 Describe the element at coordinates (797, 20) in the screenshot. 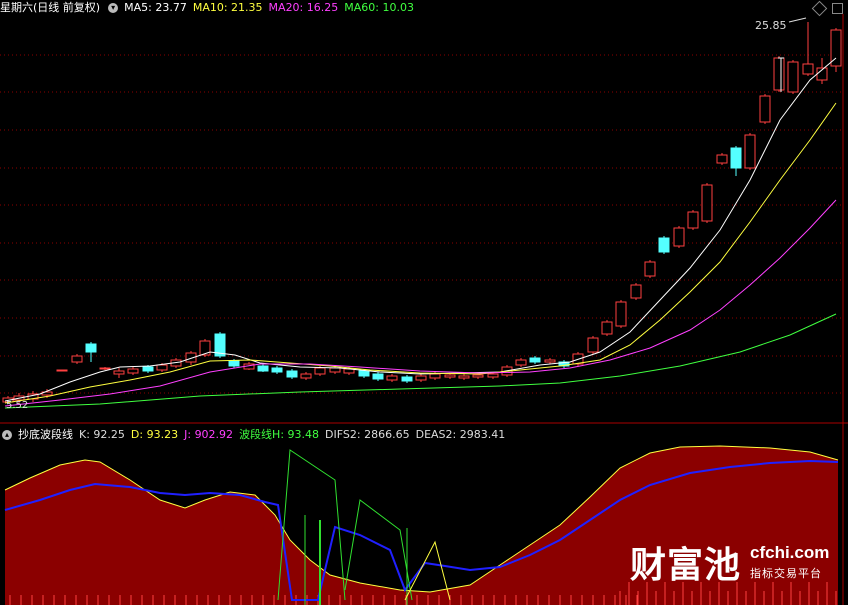

I see `high-price-arrow` at that location.